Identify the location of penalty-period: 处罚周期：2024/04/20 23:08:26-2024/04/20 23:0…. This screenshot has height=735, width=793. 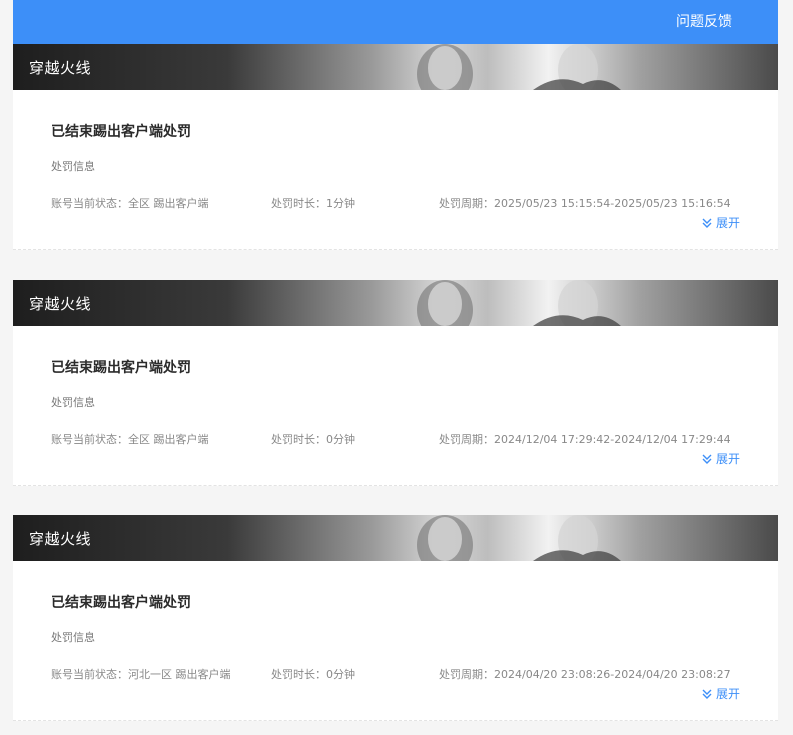
(585, 674).